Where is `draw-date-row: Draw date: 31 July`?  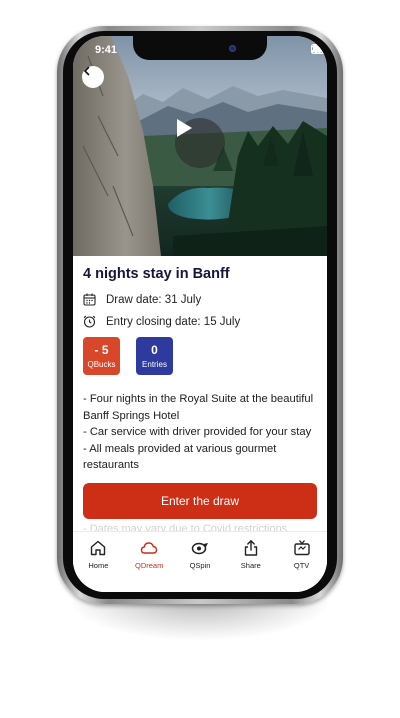 draw-date-row: Draw date: 31 July is located at coordinates (142, 299).